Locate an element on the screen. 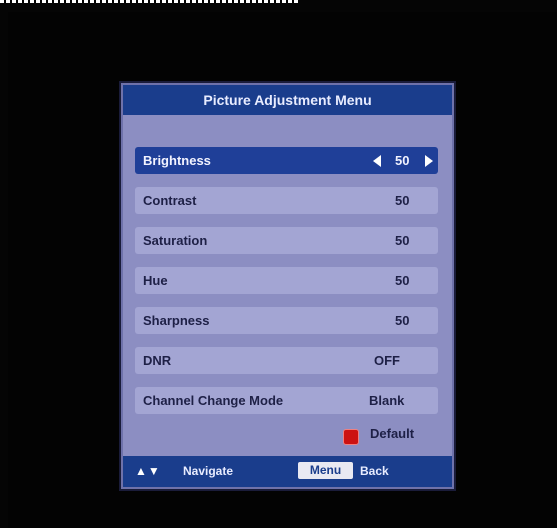 This screenshot has width=557, height=528. contrast-value: 50 is located at coordinates (402, 200).